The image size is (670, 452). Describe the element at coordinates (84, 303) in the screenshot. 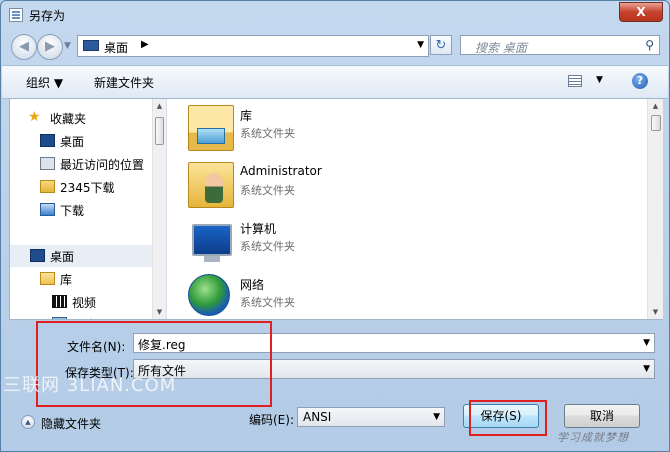

I see `sidebar-item-label: 视频` at that location.